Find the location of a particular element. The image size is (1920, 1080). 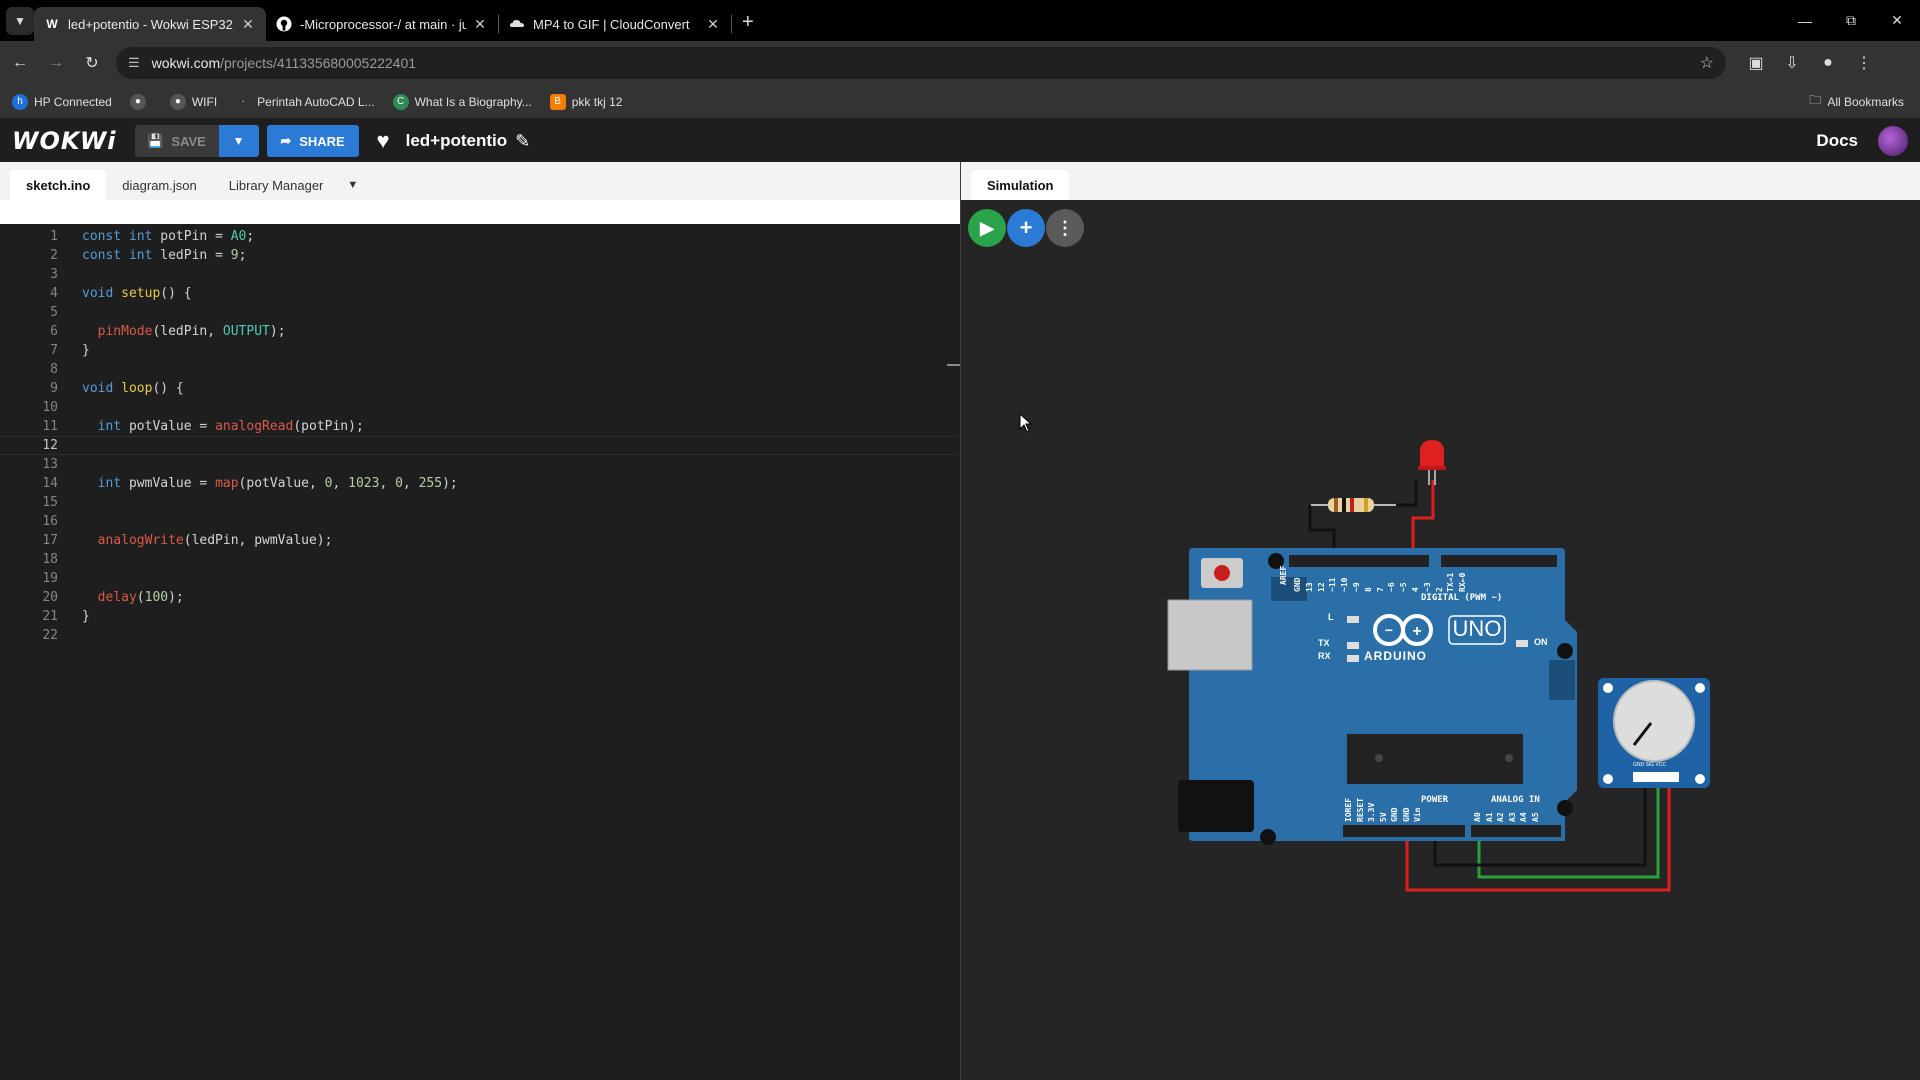

chevron-down-icon: ▼ is located at coordinates (238, 141).